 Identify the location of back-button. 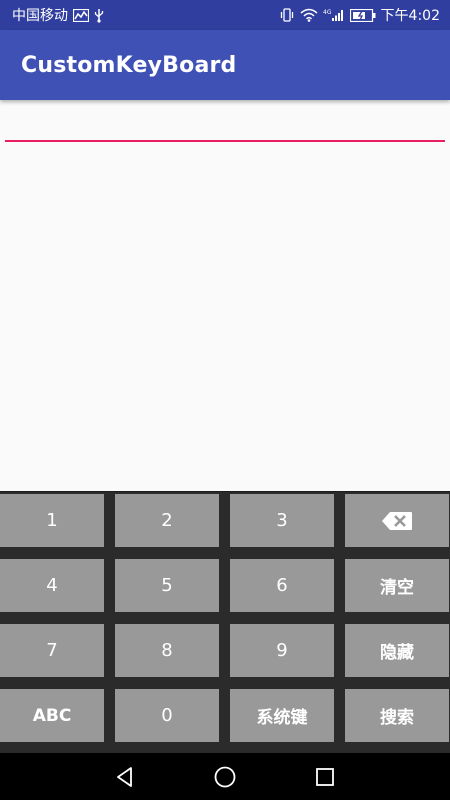
(125, 777).